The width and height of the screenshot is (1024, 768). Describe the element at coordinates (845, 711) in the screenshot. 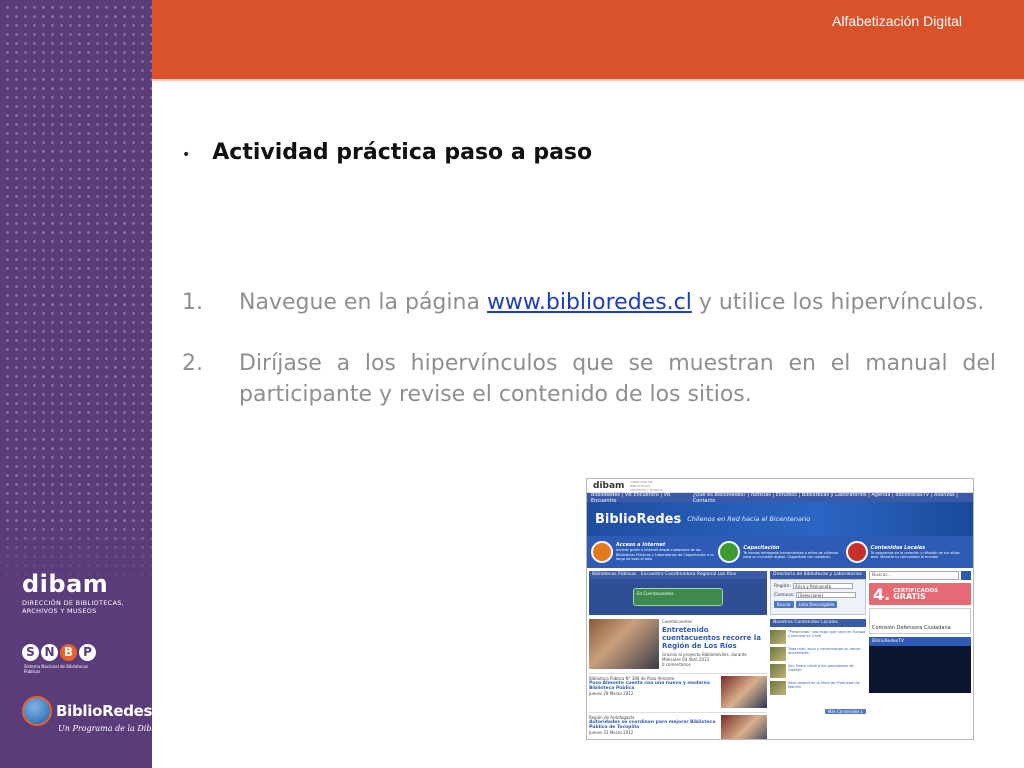

I see `more-local-content-button: Más Contenidos L` at that location.